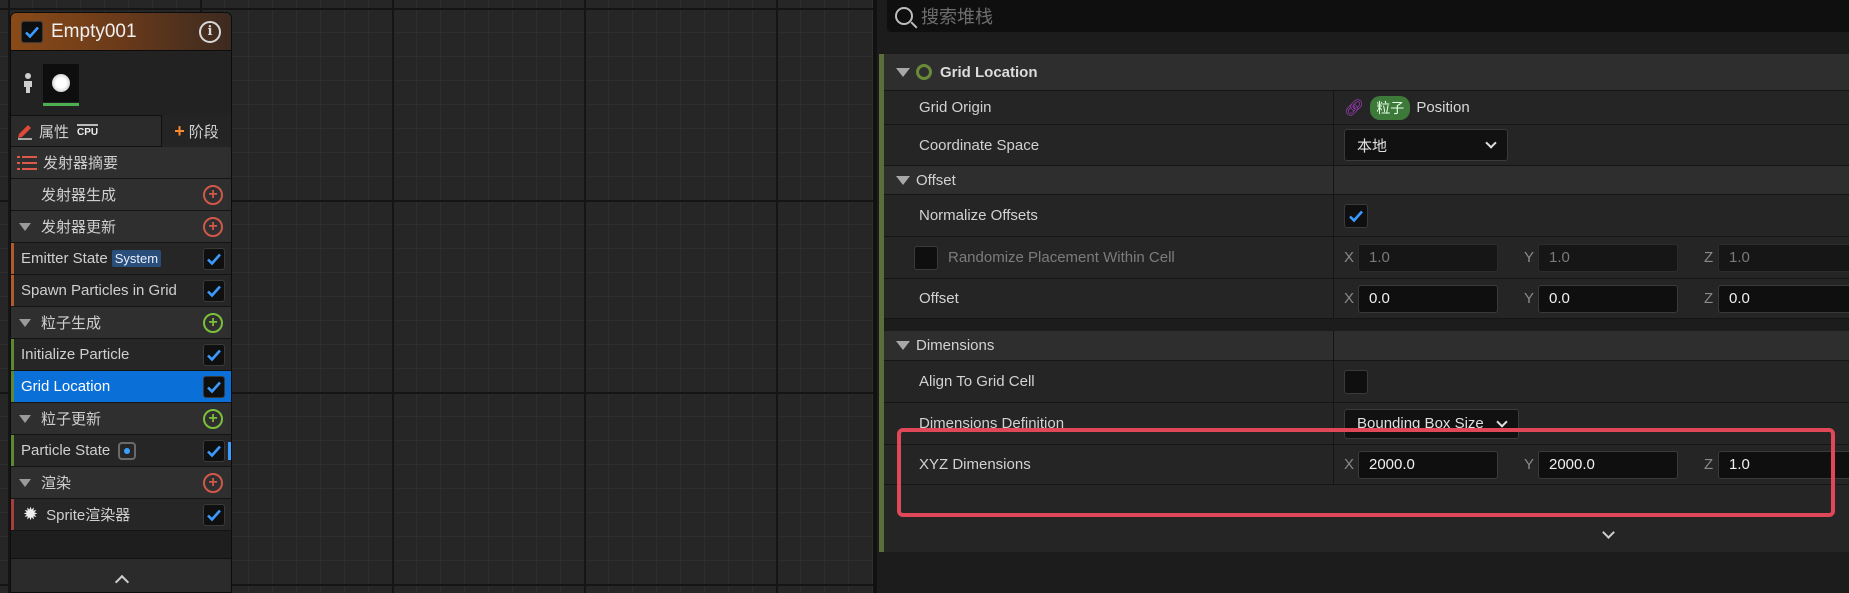  What do you see at coordinates (56, 483) in the screenshot?
I see `row-label: 渲染` at bounding box center [56, 483].